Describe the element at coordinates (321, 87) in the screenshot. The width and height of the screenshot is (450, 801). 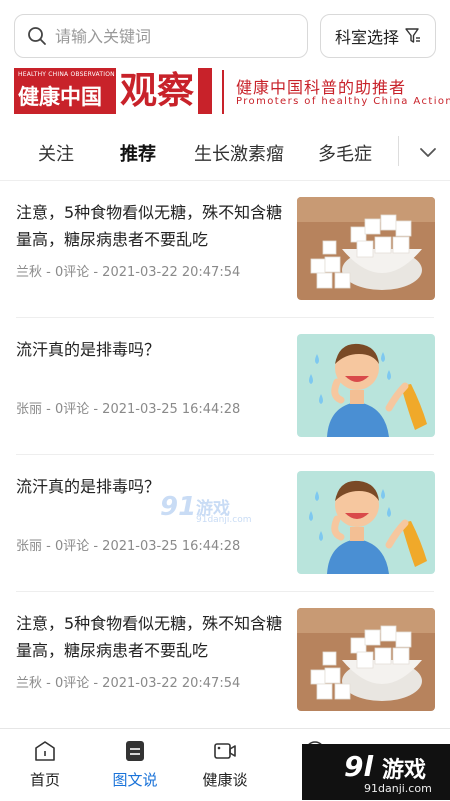
I see `banner-slogan-cn: 健康中国科普的助推者` at that location.